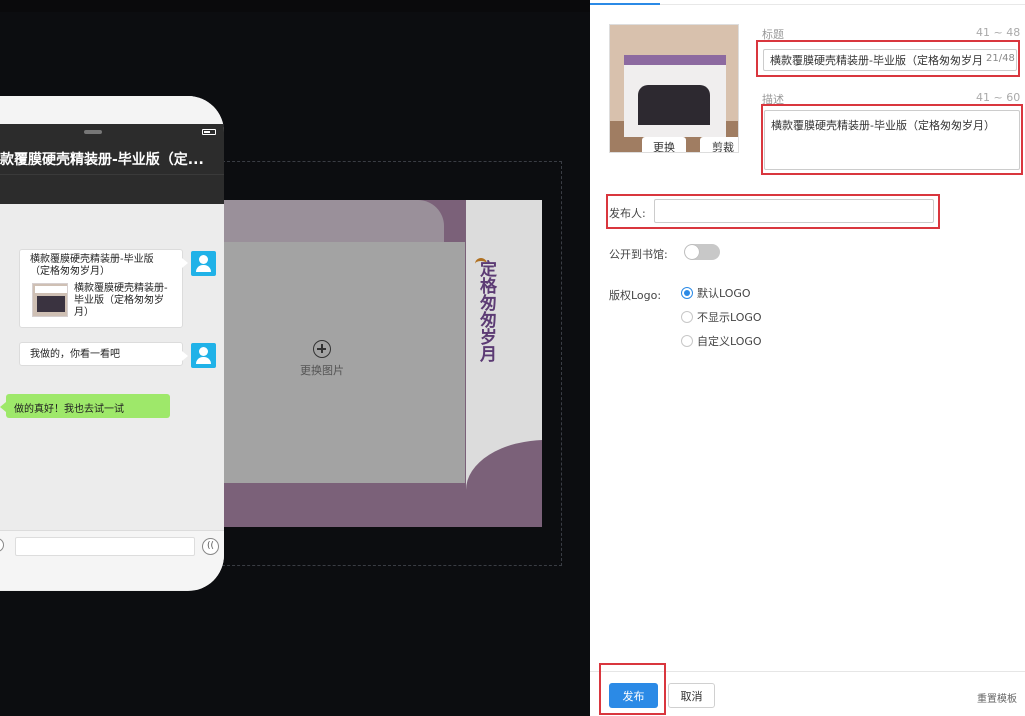  I want to click on plus-circle-icon, so click(322, 349).